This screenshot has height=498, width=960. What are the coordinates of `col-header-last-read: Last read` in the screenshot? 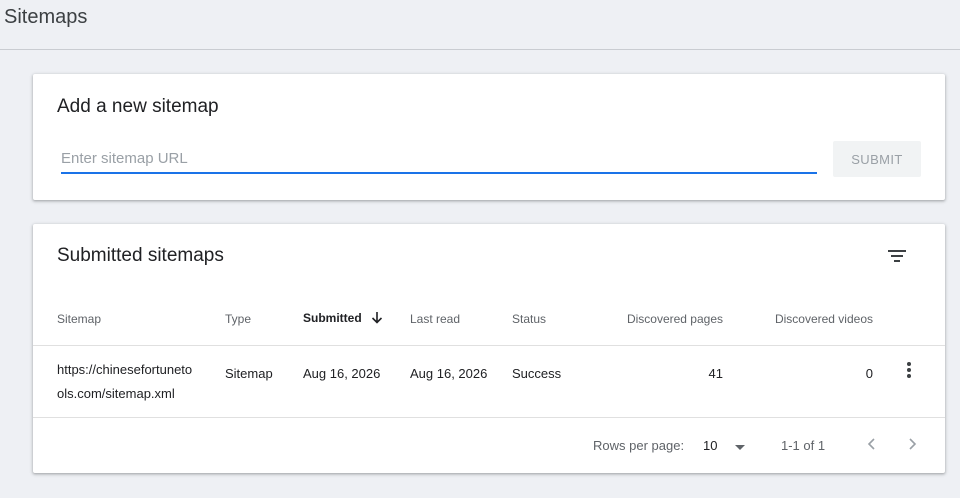 It's located at (461, 320).